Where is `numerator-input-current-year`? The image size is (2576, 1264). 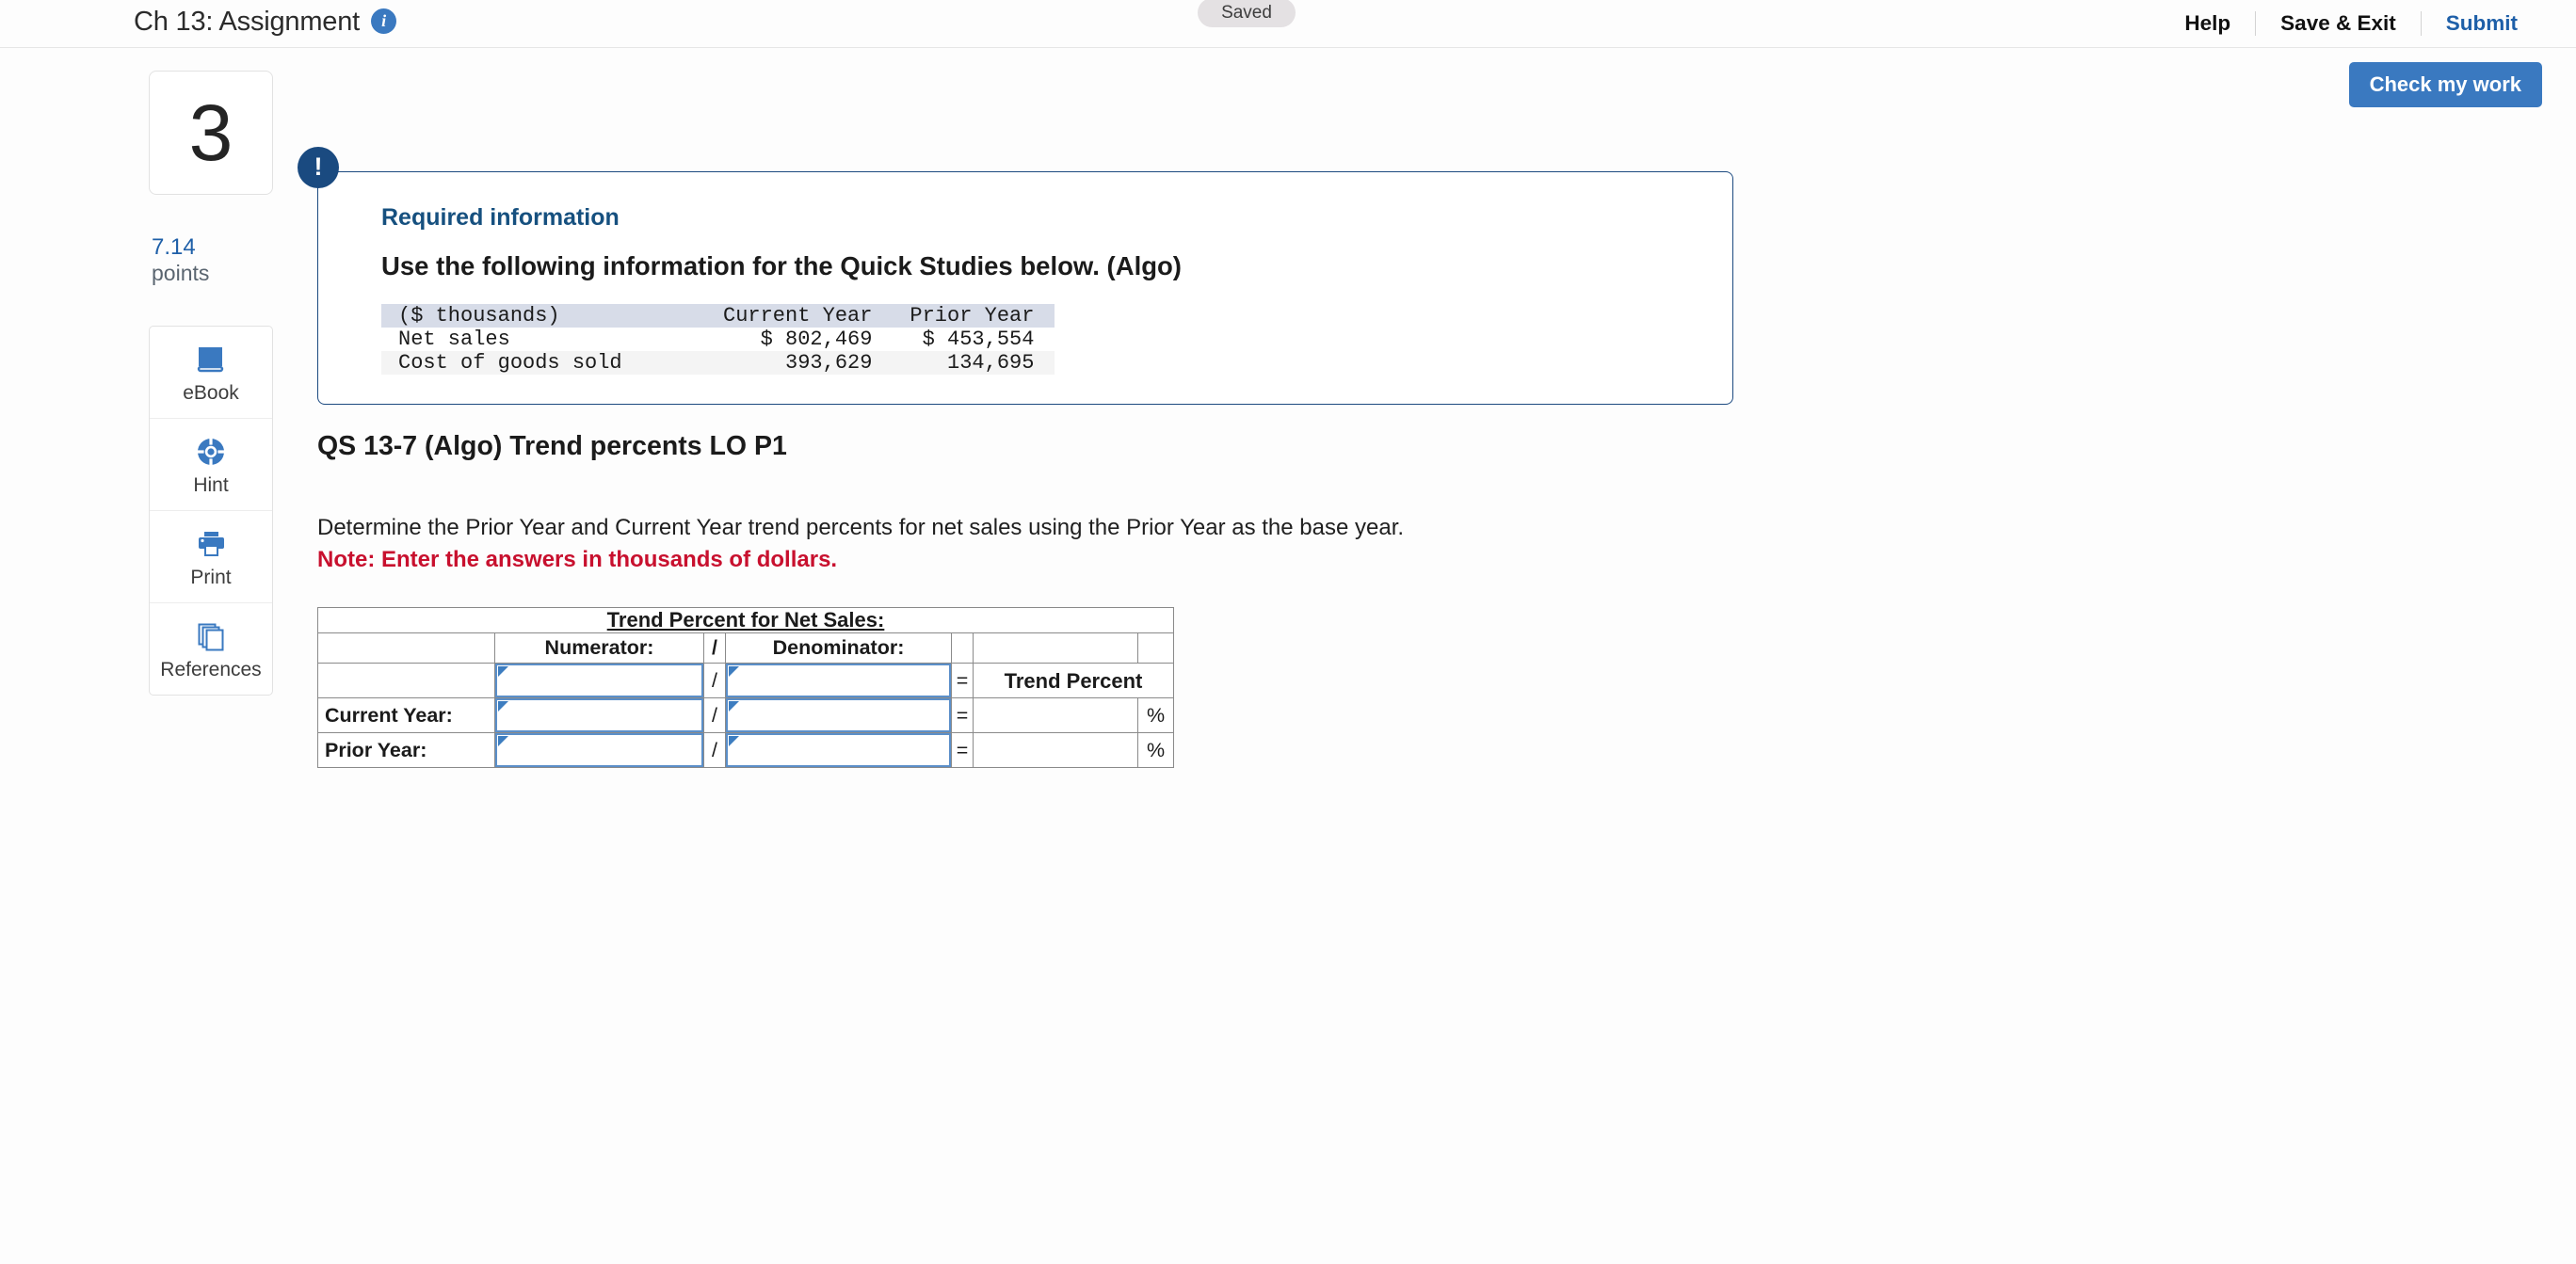 numerator-input-current-year is located at coordinates (599, 715).